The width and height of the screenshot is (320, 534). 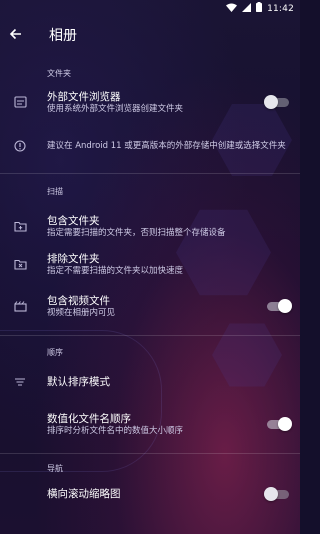 What do you see at coordinates (150, 102) in the screenshot?
I see `external-browser-setting: 外部文件浏览器 使用系统外部文件浏览器创建文件夹` at bounding box center [150, 102].